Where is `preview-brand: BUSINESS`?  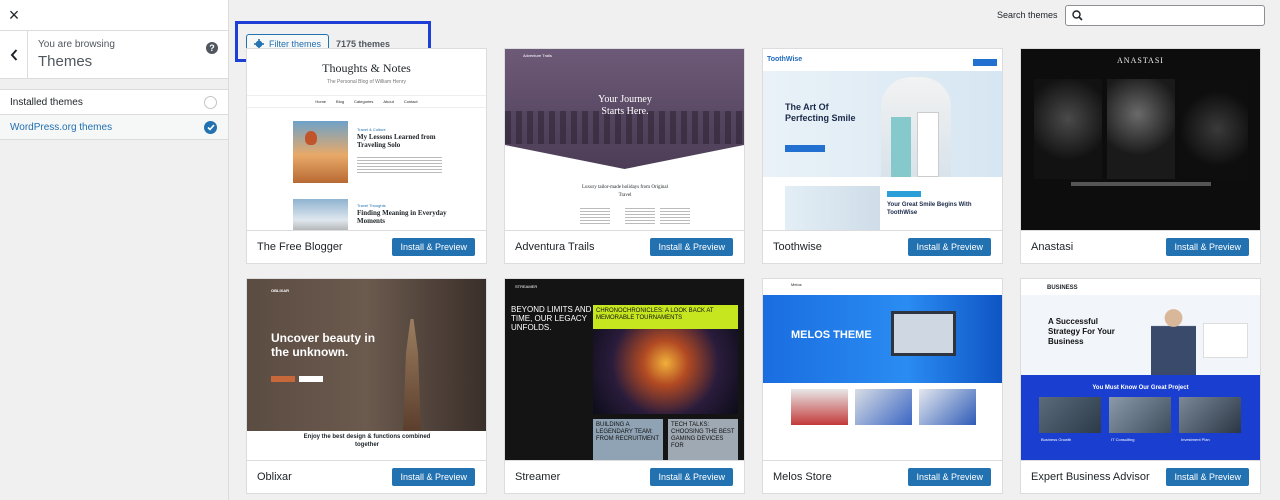 preview-brand: BUSINESS is located at coordinates (1062, 288).